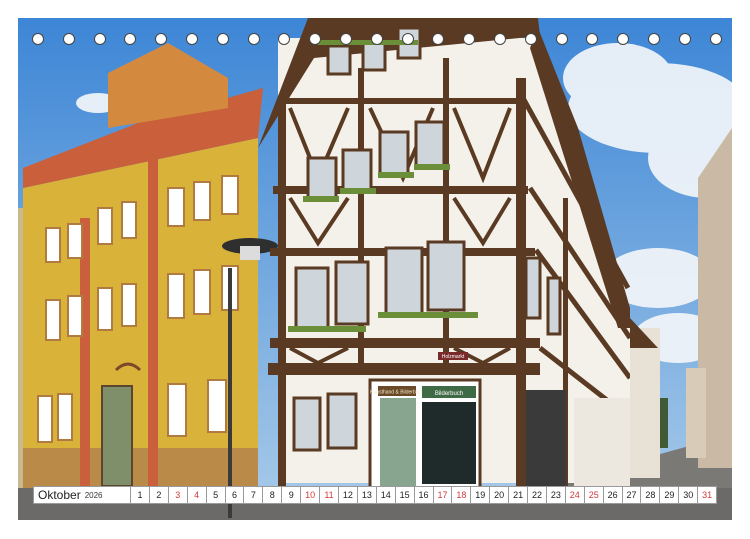  I want to click on day-cell: 2, so click(159, 495).